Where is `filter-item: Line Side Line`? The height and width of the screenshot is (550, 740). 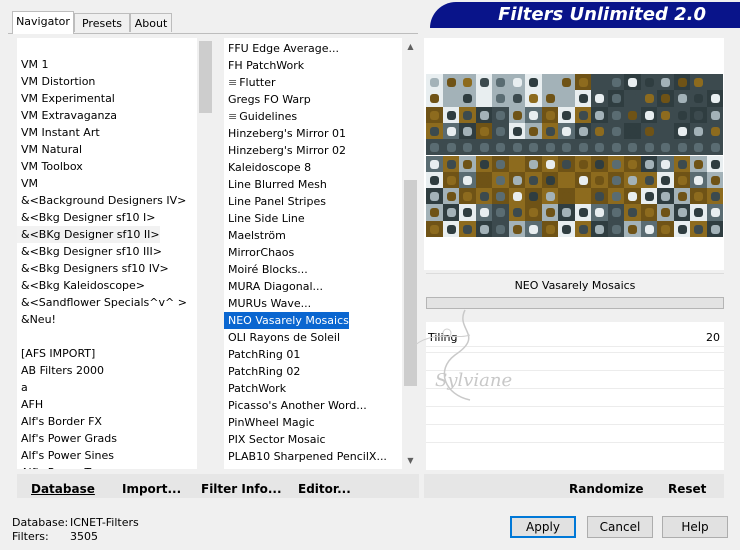 filter-item: Line Side Line is located at coordinates (264, 218).